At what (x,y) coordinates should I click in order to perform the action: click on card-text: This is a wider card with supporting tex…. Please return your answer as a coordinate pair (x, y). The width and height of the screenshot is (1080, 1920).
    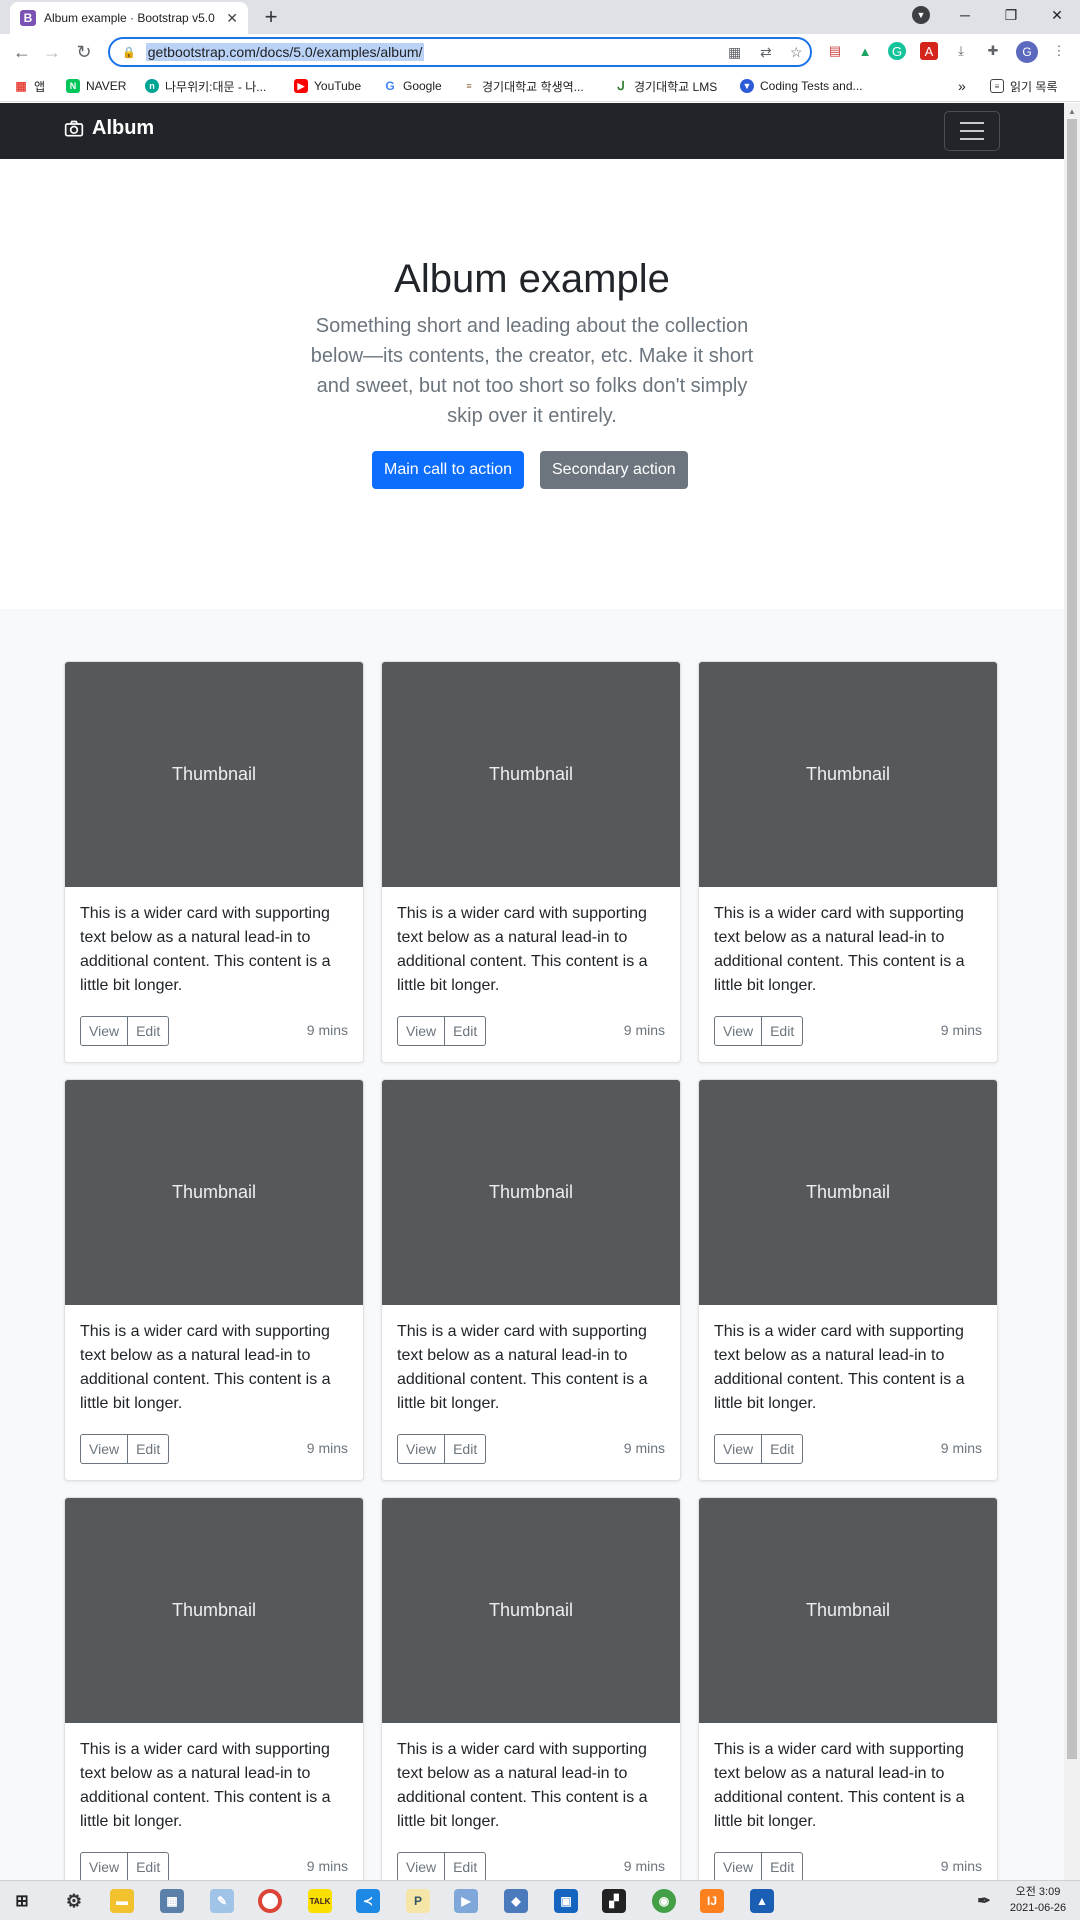
    Looking at the image, I should click on (839, 1785).